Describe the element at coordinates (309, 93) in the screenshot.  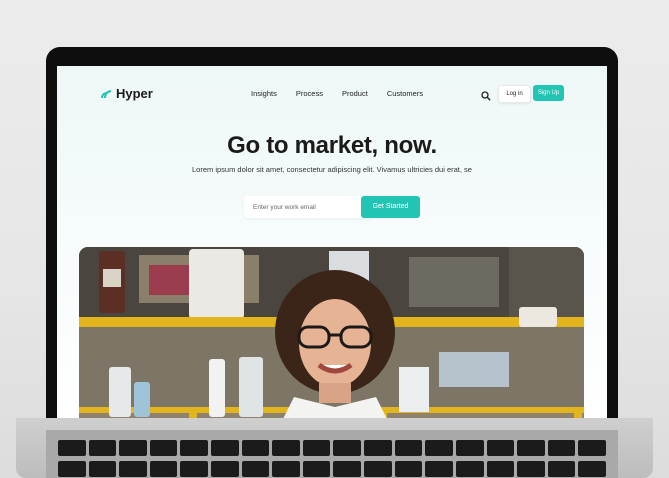
I see `nav-item-process: Process` at that location.